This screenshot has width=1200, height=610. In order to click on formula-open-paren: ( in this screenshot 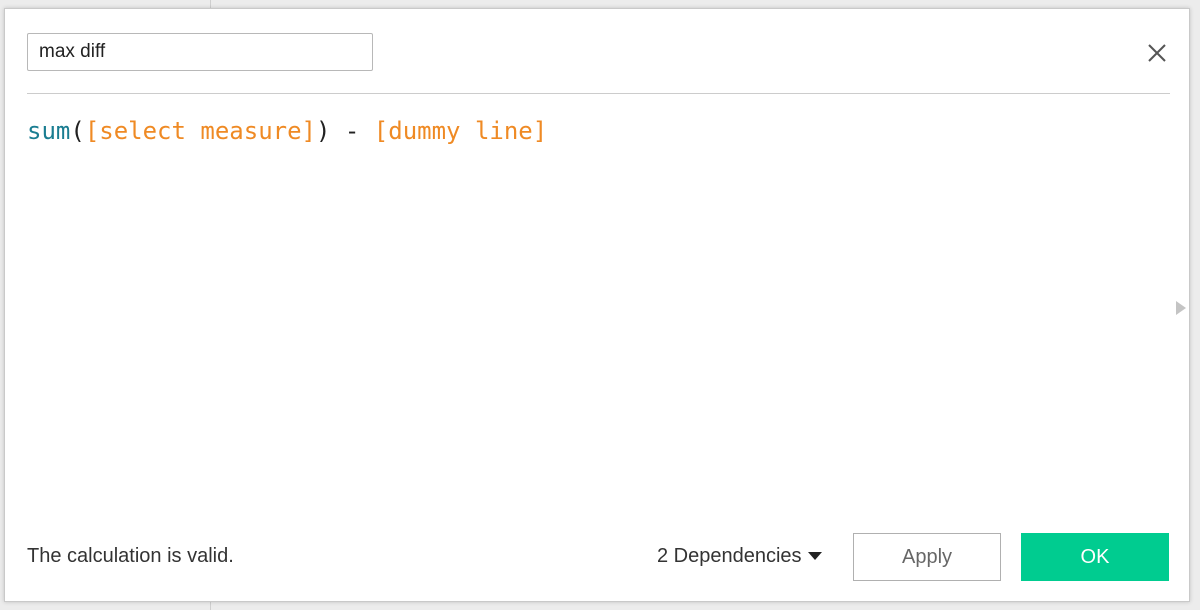, I will do `click(77, 131)`.